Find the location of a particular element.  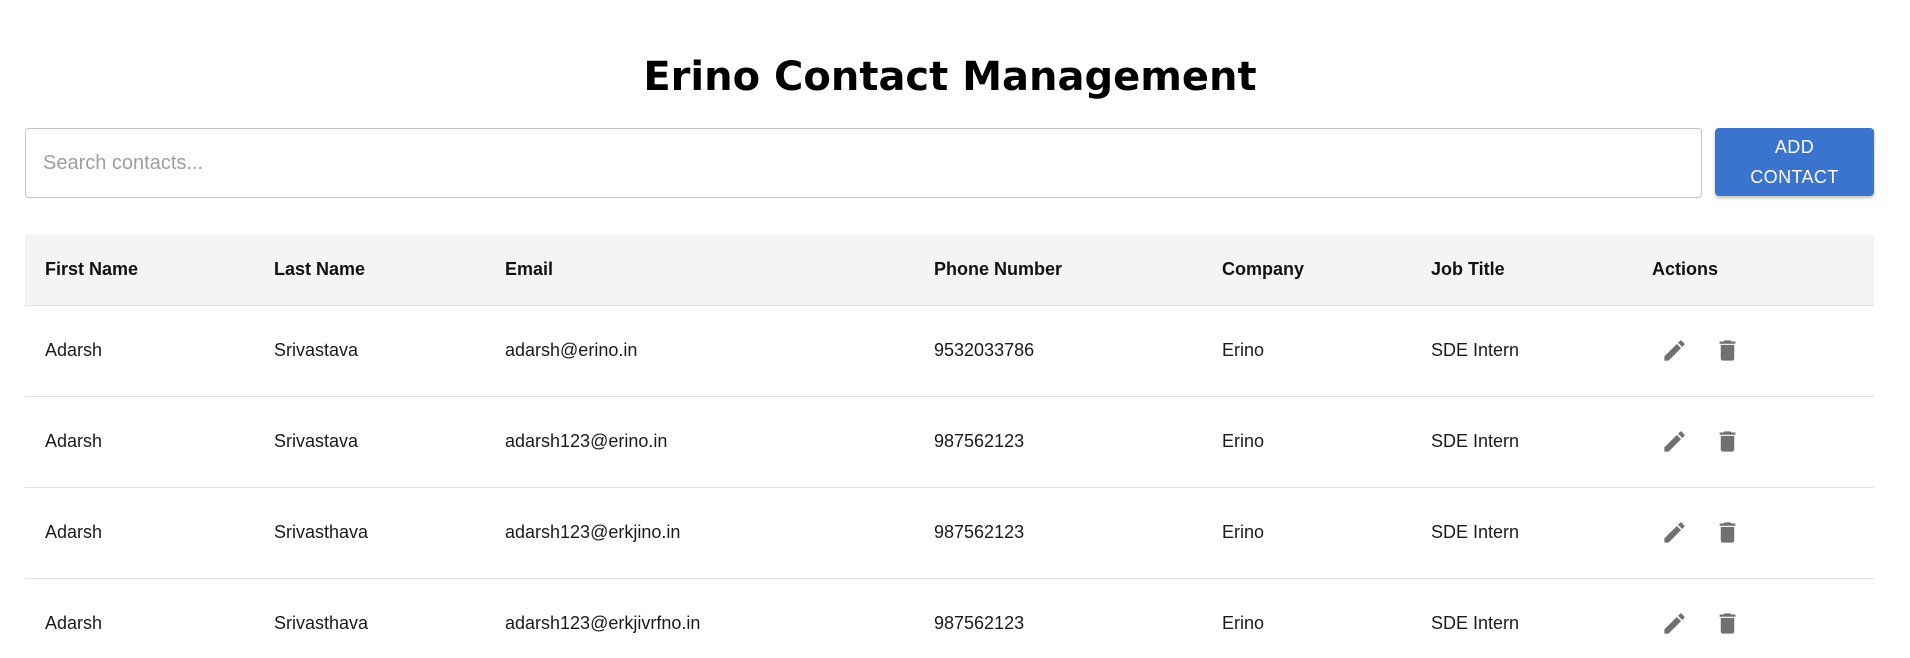

header-phone-number: Phone Number is located at coordinates (1058, 270).